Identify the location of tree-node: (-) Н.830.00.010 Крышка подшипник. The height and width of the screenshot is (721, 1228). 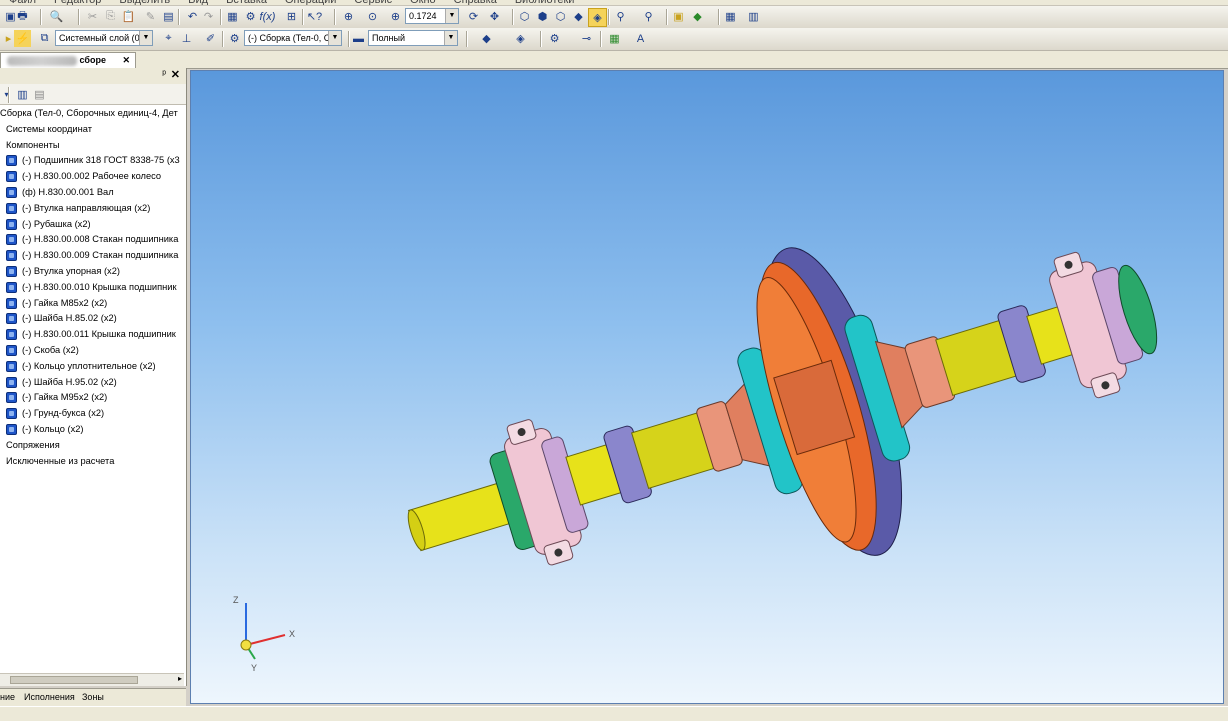
(92, 288).